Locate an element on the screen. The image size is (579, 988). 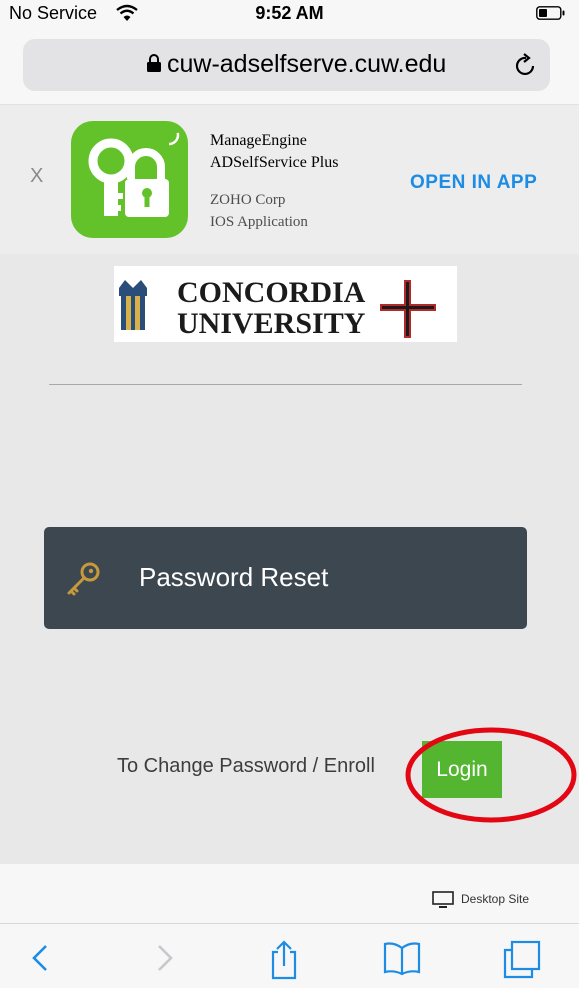
status-time: 9:52 AM is located at coordinates (289, 13).